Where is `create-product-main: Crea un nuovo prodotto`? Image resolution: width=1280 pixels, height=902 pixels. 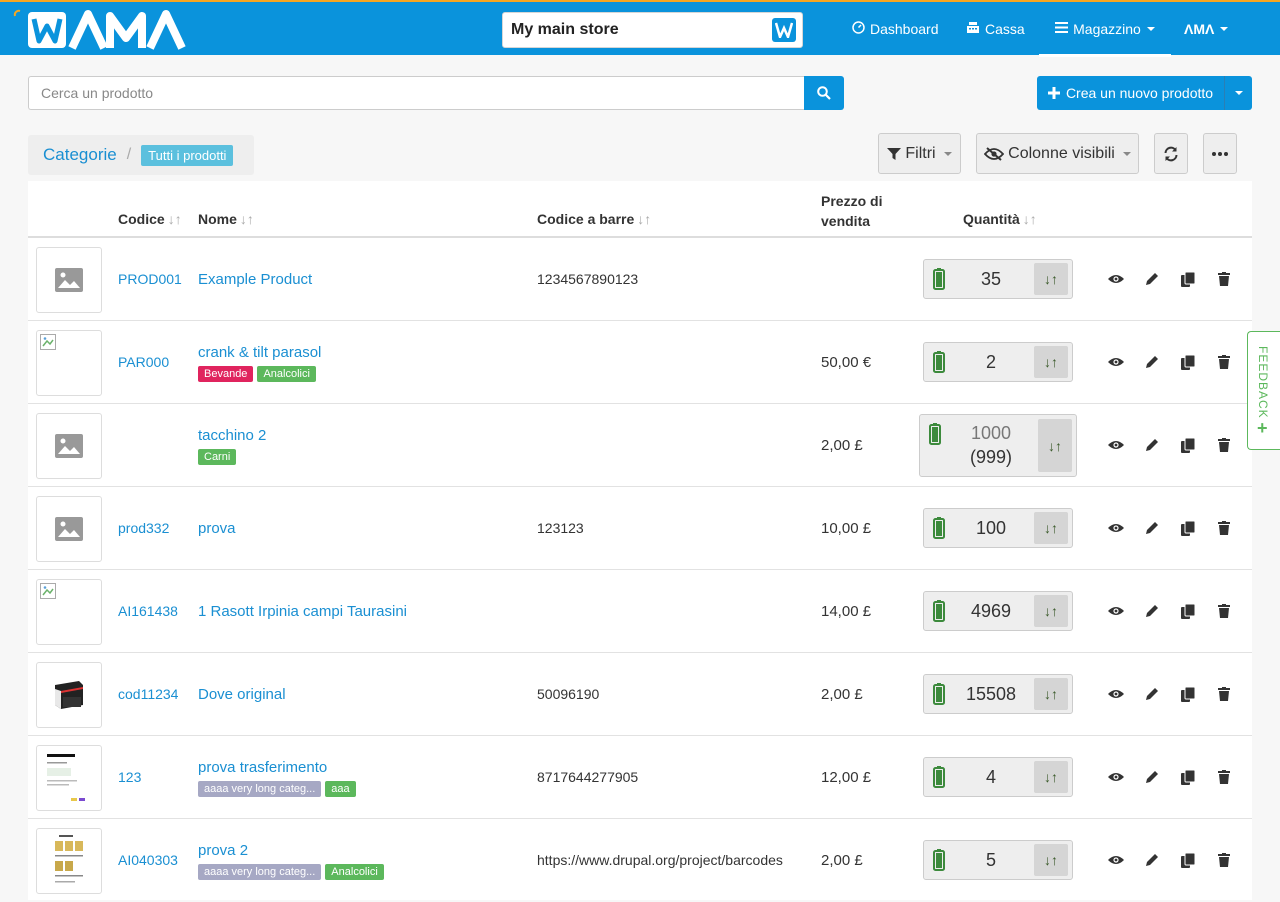
create-product-main: Crea un nuovo prodotto is located at coordinates (1130, 93).